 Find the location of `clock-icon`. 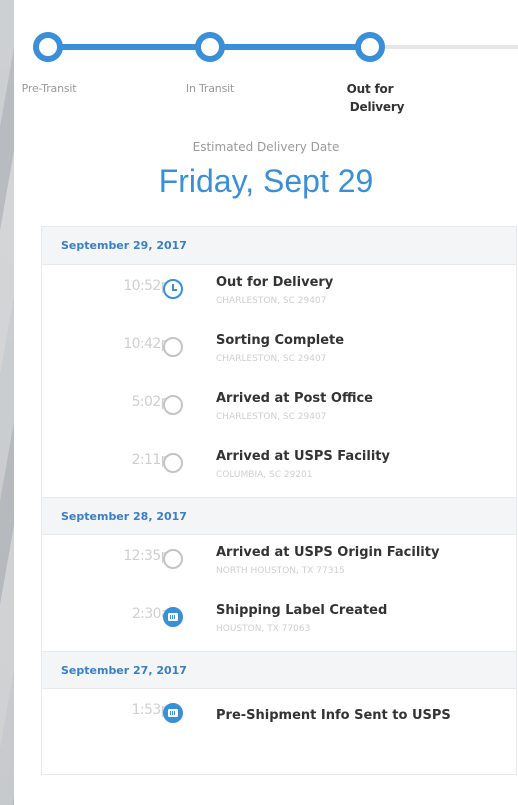

clock-icon is located at coordinates (173, 289).